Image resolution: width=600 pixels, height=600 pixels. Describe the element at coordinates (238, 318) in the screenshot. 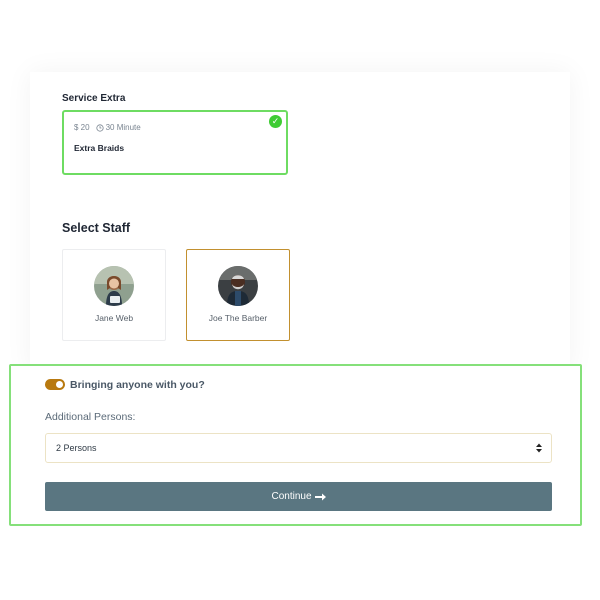

I see `staff-name: Joe The Barber` at that location.